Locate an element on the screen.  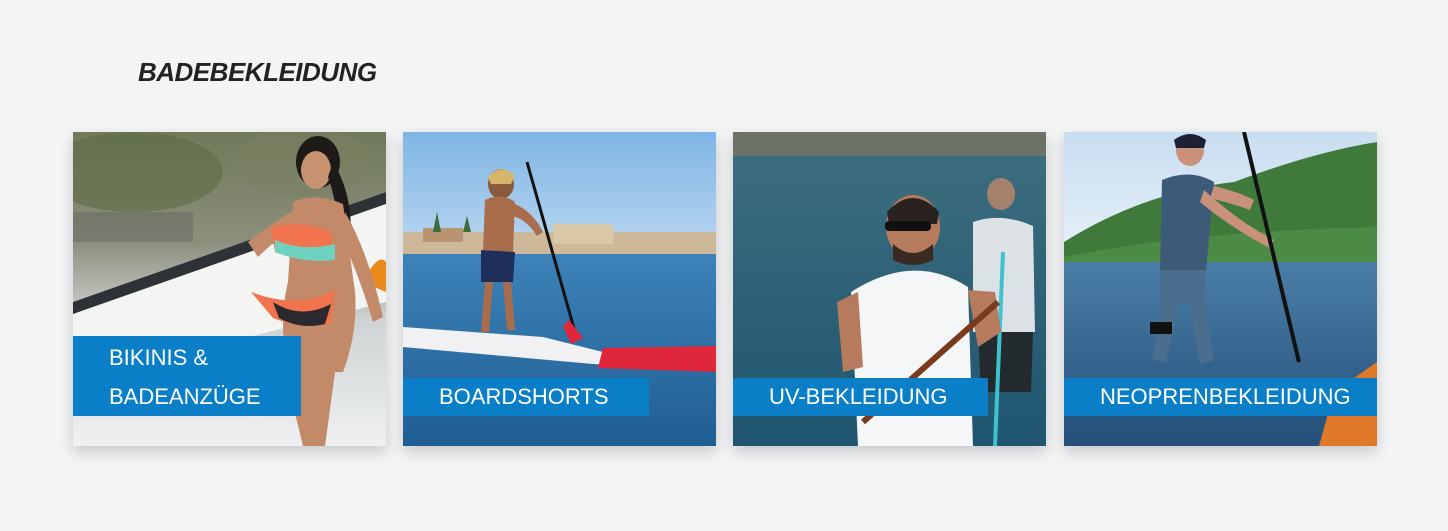
category-label: BOARDSHORTS is located at coordinates (526, 397).